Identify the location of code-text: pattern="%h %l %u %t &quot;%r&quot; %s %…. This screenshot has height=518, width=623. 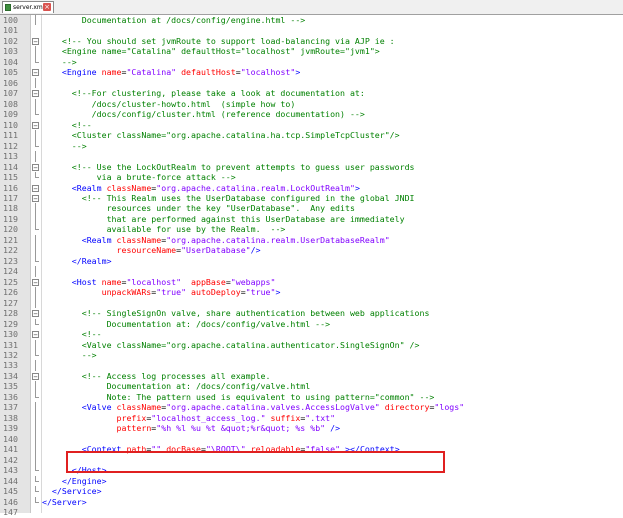
(191, 428).